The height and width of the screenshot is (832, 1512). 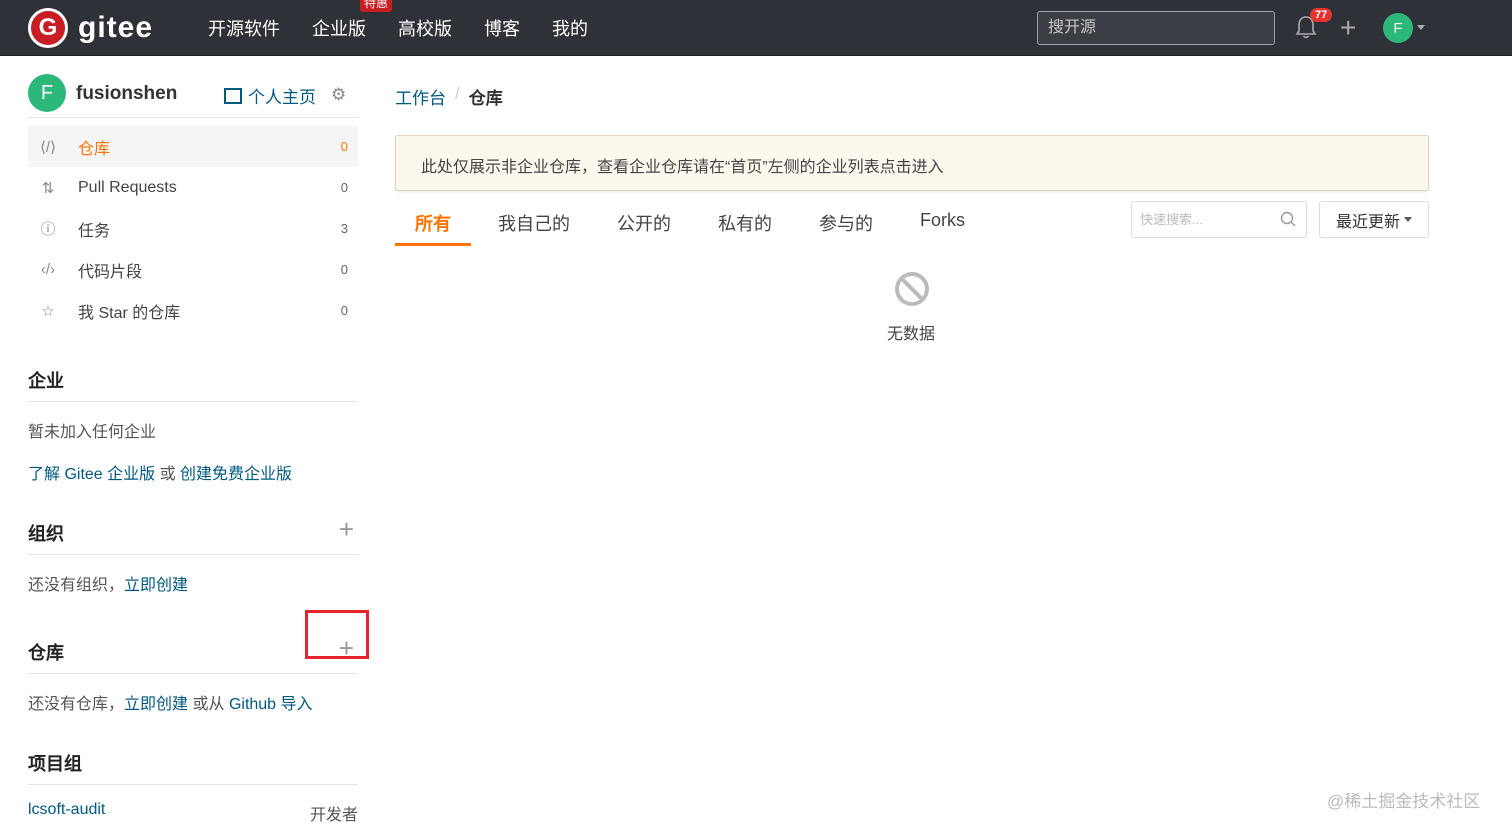 What do you see at coordinates (244, 28) in the screenshot?
I see `nav-item-open-source: 开源软件` at bounding box center [244, 28].